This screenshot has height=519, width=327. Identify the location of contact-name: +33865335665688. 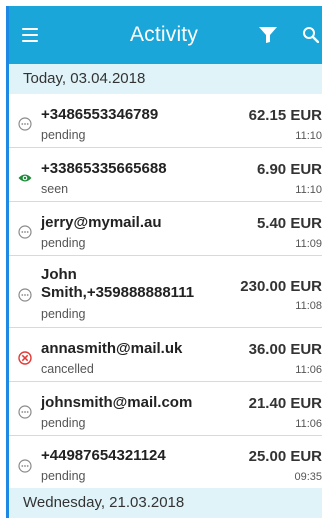
(104, 168).